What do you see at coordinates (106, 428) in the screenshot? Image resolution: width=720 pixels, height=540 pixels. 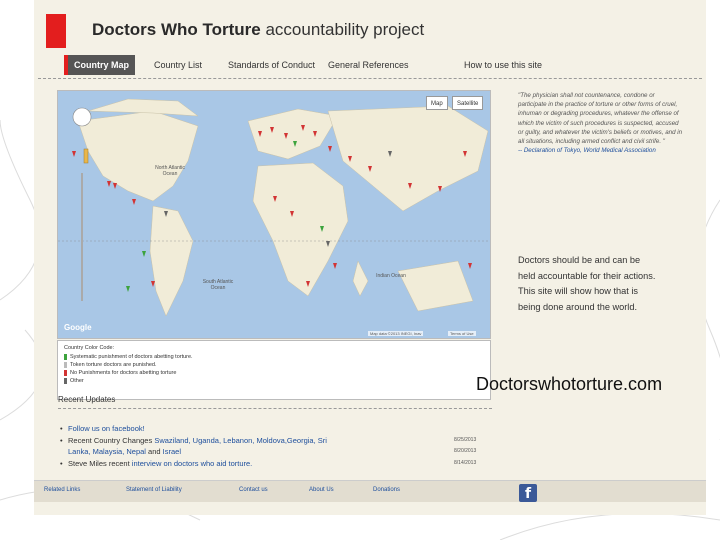 I see `facebook-follow-link: Follow us on facebook!` at bounding box center [106, 428].